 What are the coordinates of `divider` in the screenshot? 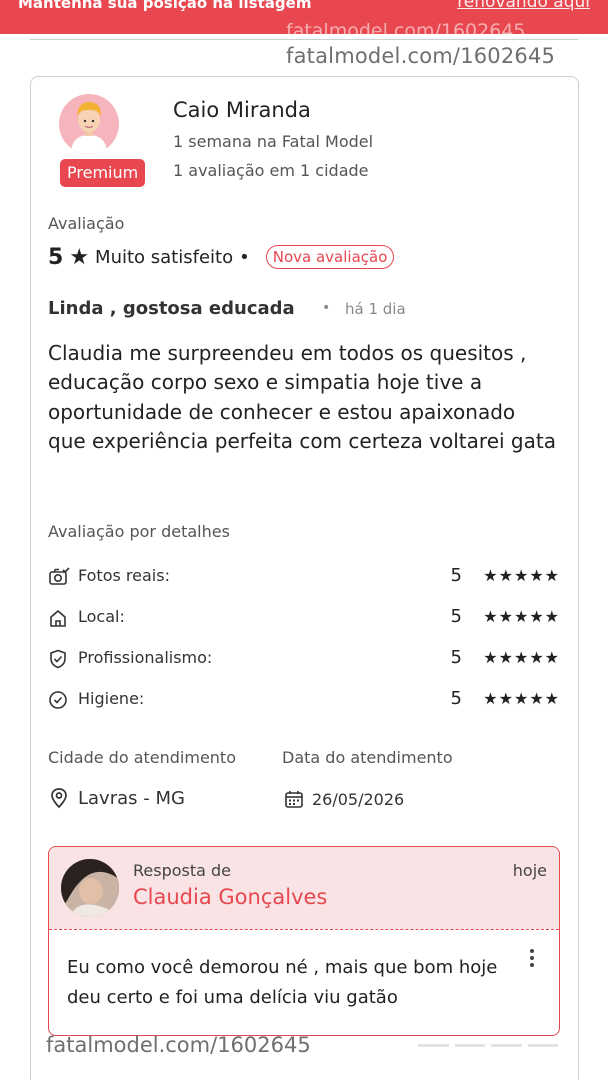 It's located at (304, 39).